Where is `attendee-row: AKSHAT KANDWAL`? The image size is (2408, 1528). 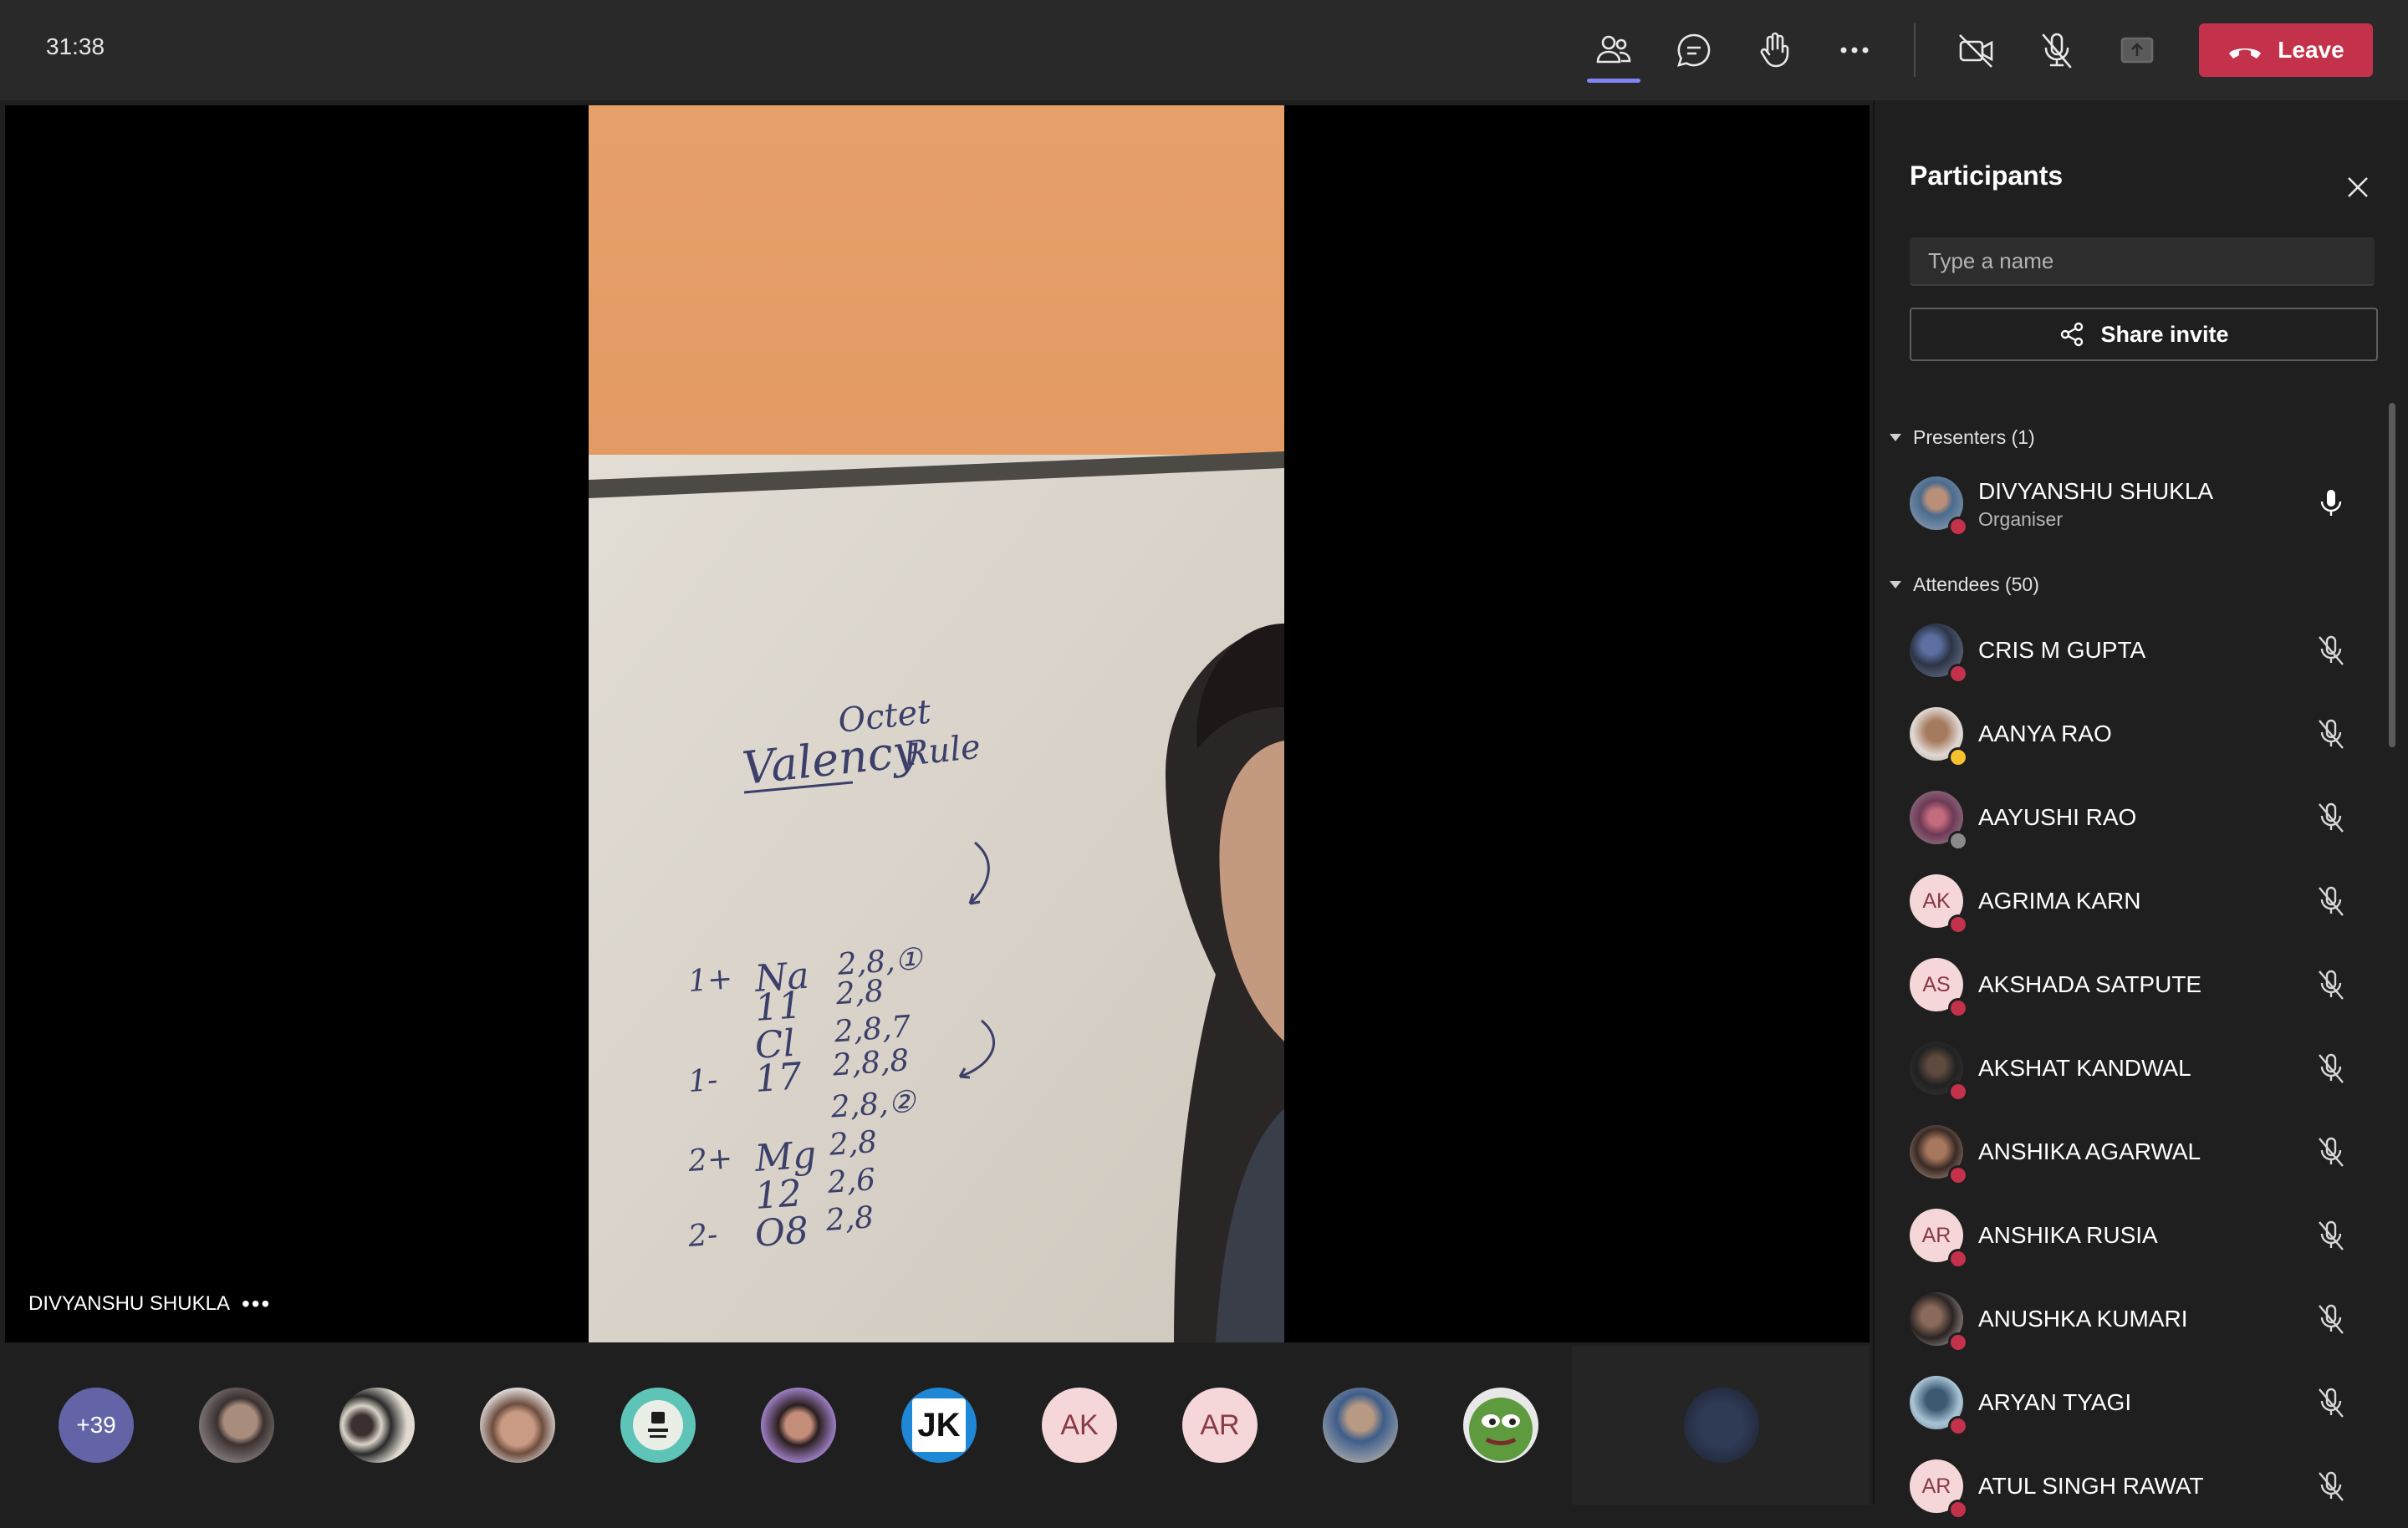
attendee-row: AKSHAT KANDWAL is located at coordinates (2134, 1068).